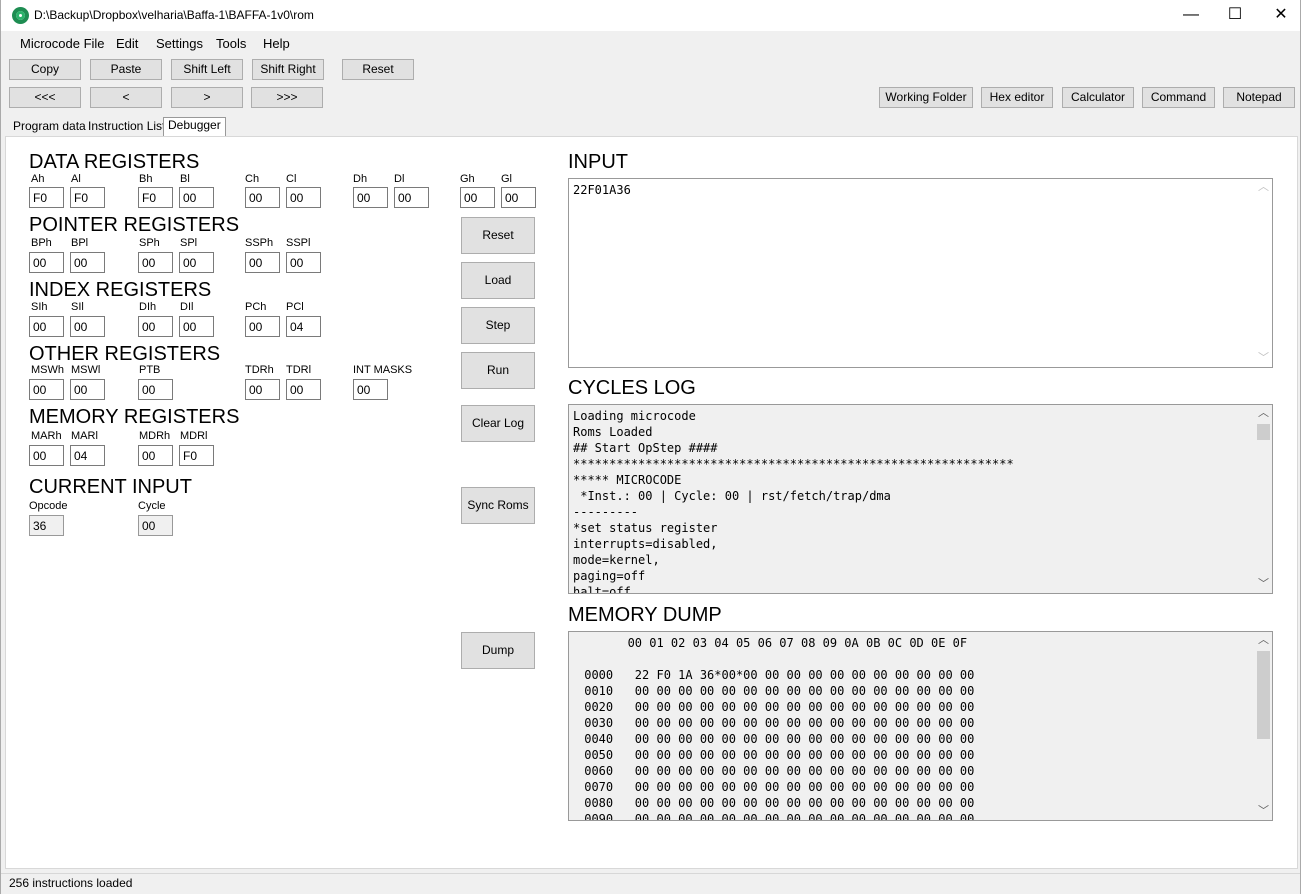 The image size is (1301, 894). What do you see at coordinates (506, 179) in the screenshot?
I see `register-label: Gl` at bounding box center [506, 179].